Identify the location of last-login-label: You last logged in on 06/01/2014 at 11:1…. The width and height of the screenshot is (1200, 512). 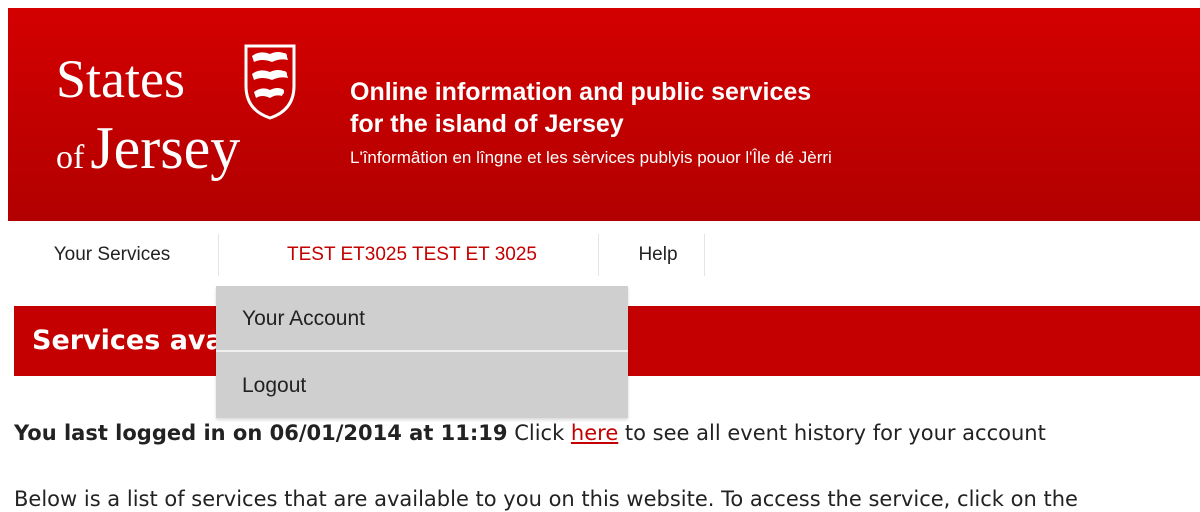
(261, 433).